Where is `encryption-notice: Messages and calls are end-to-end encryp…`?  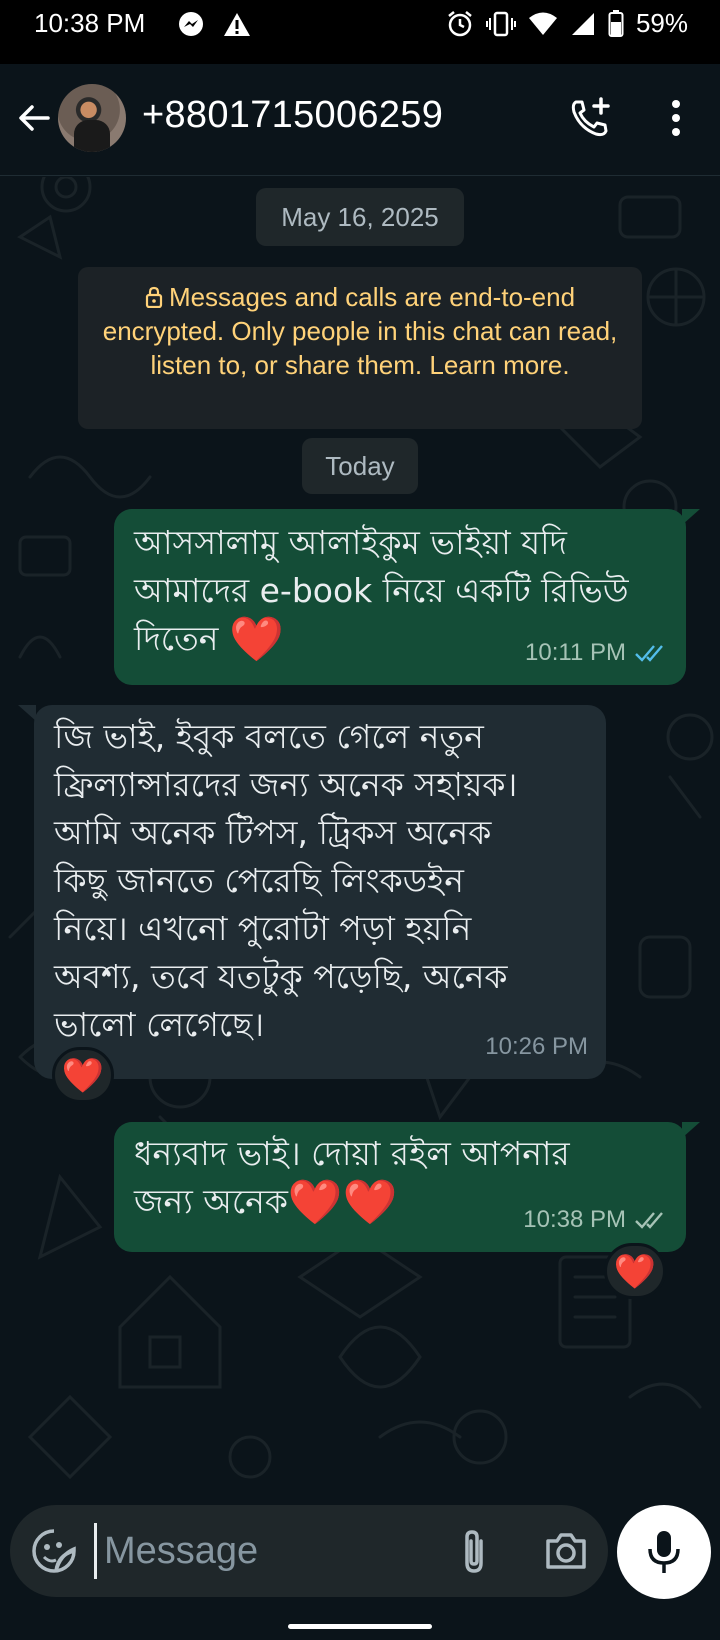 encryption-notice: Messages and calls are end-to-end encryp… is located at coordinates (360, 348).